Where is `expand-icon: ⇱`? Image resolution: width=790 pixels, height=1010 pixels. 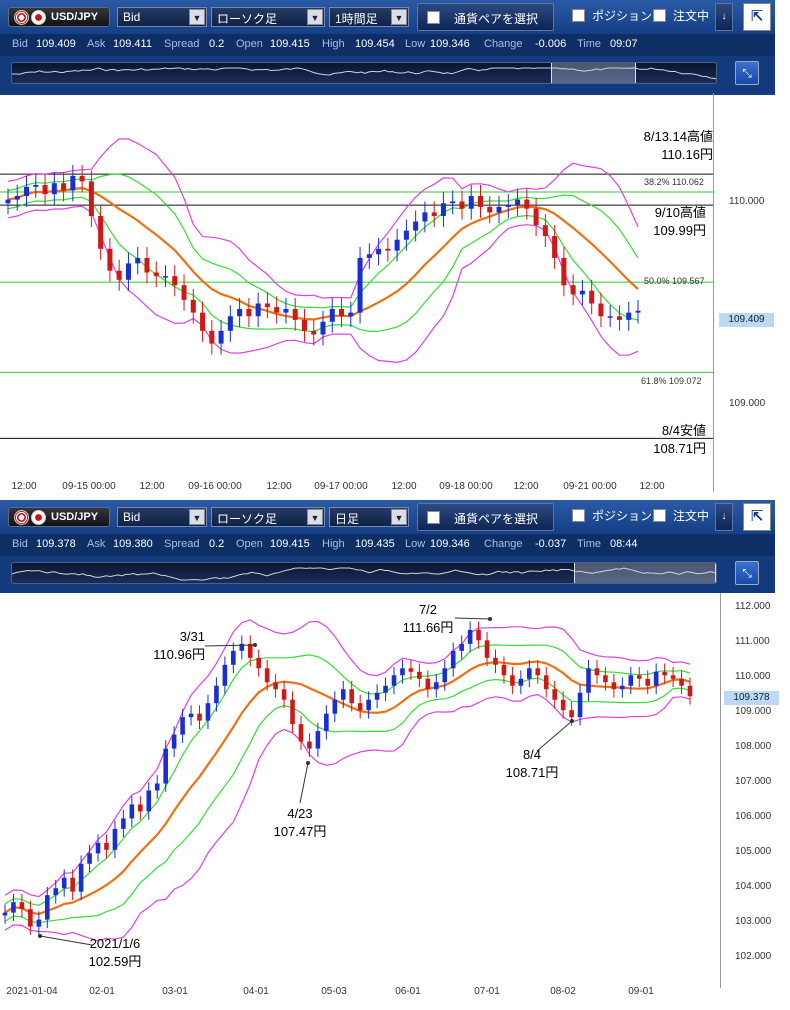
expand-icon: ⇱ is located at coordinates (757, 16).